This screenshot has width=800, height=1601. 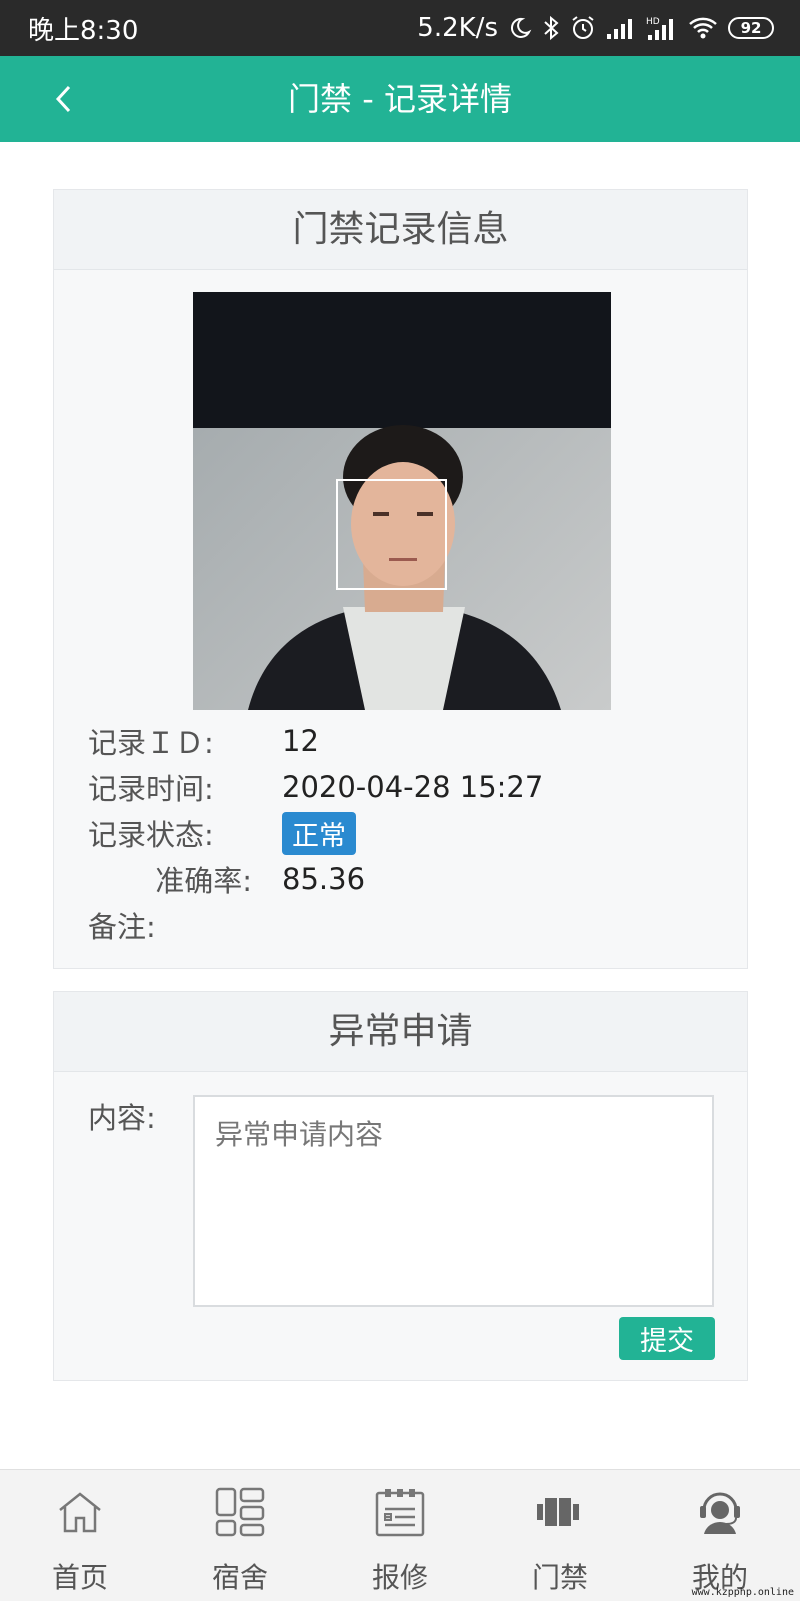 I want to click on record-id-row: 记录ＩＤ: 12, so click(x=203, y=741).